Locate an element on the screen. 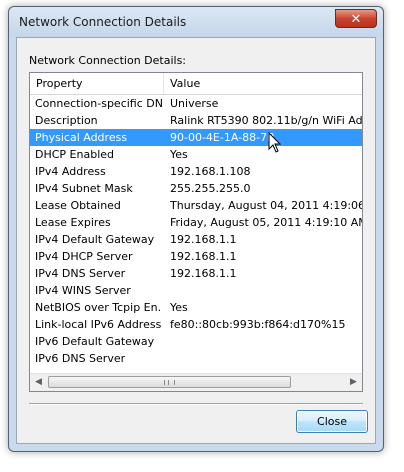 The height and width of the screenshot is (472, 404). table-row: Physical Address 90-00-4E-1A-88-7B is located at coordinates (196, 137).